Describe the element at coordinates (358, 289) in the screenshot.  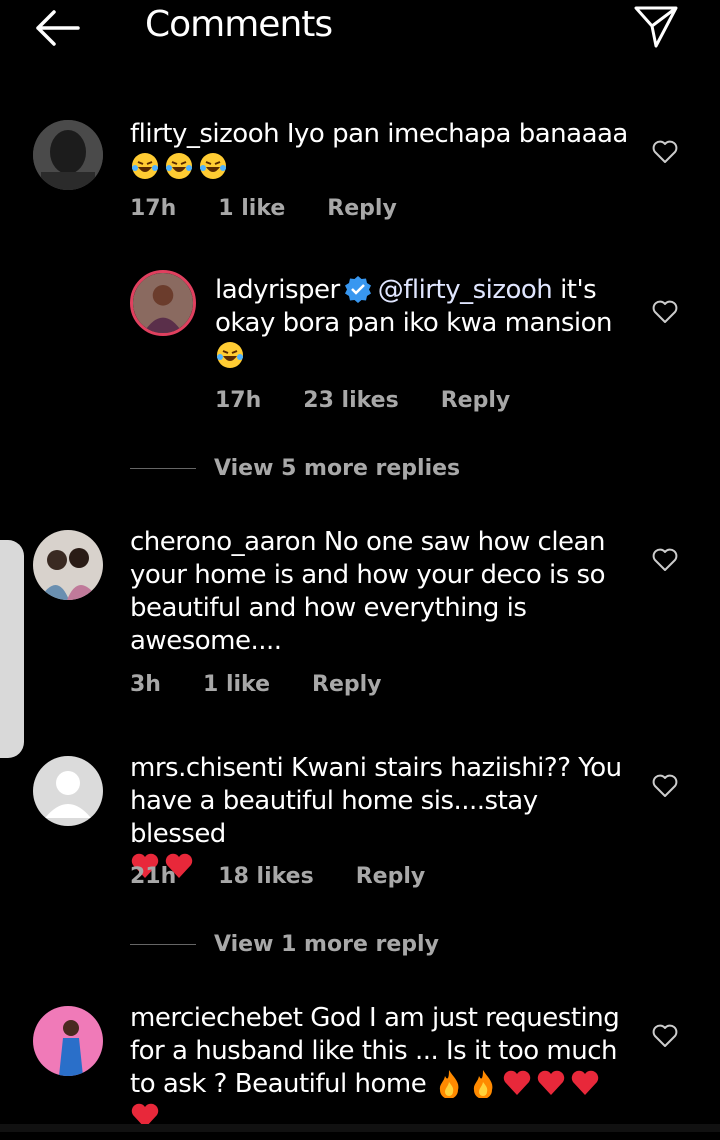
I see `verified-badge-icon` at that location.